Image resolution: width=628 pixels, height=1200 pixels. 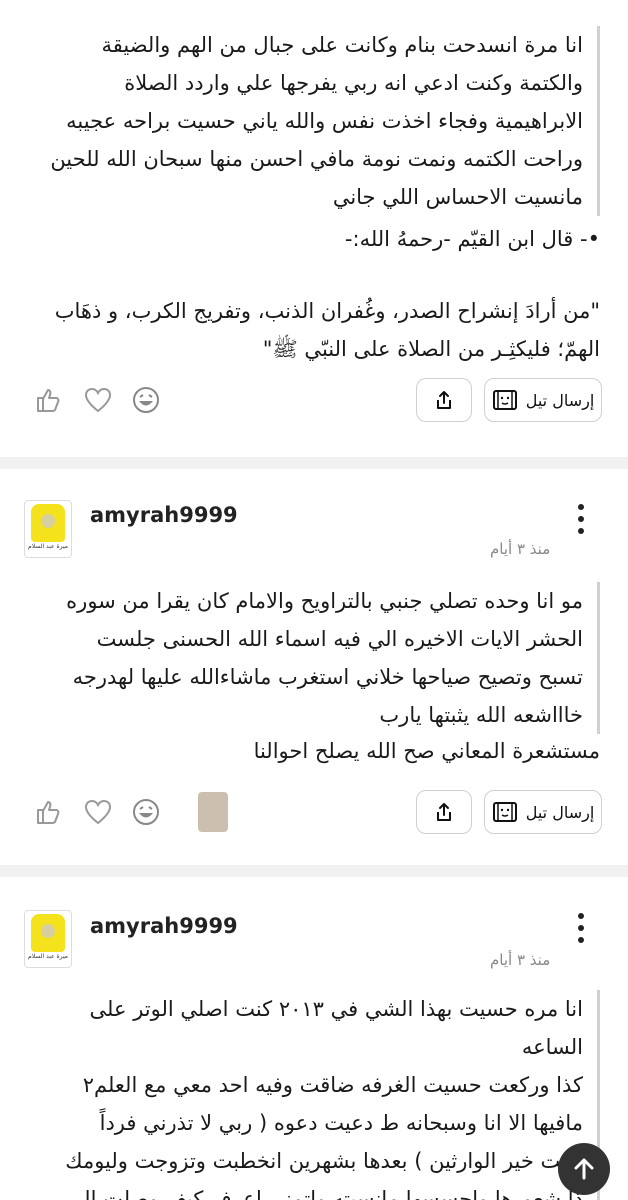 What do you see at coordinates (213, 812) in the screenshot?
I see `attached-image-thumbnail` at bounding box center [213, 812].